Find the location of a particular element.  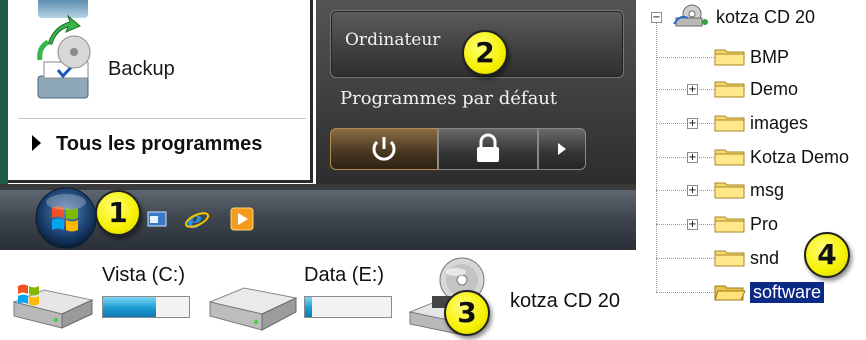

backup-icon is located at coordinates (65, 60).